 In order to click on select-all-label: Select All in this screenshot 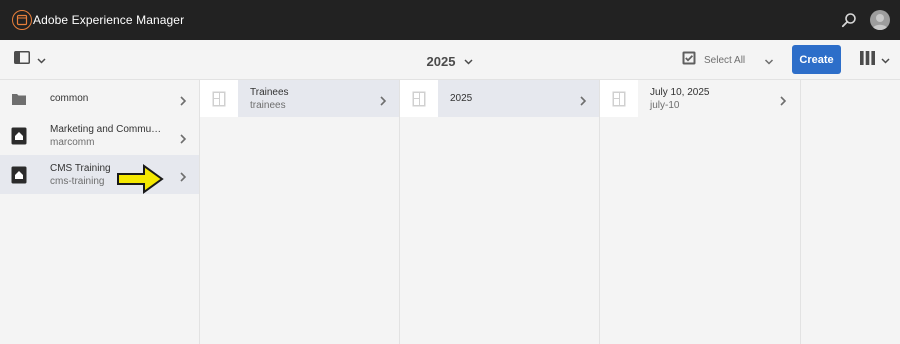, I will do `click(725, 60)`.